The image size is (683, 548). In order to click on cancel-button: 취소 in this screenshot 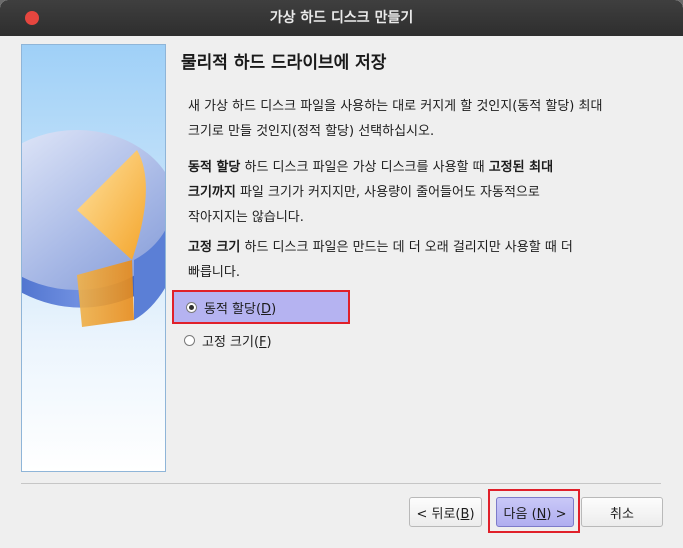, I will do `click(622, 512)`.